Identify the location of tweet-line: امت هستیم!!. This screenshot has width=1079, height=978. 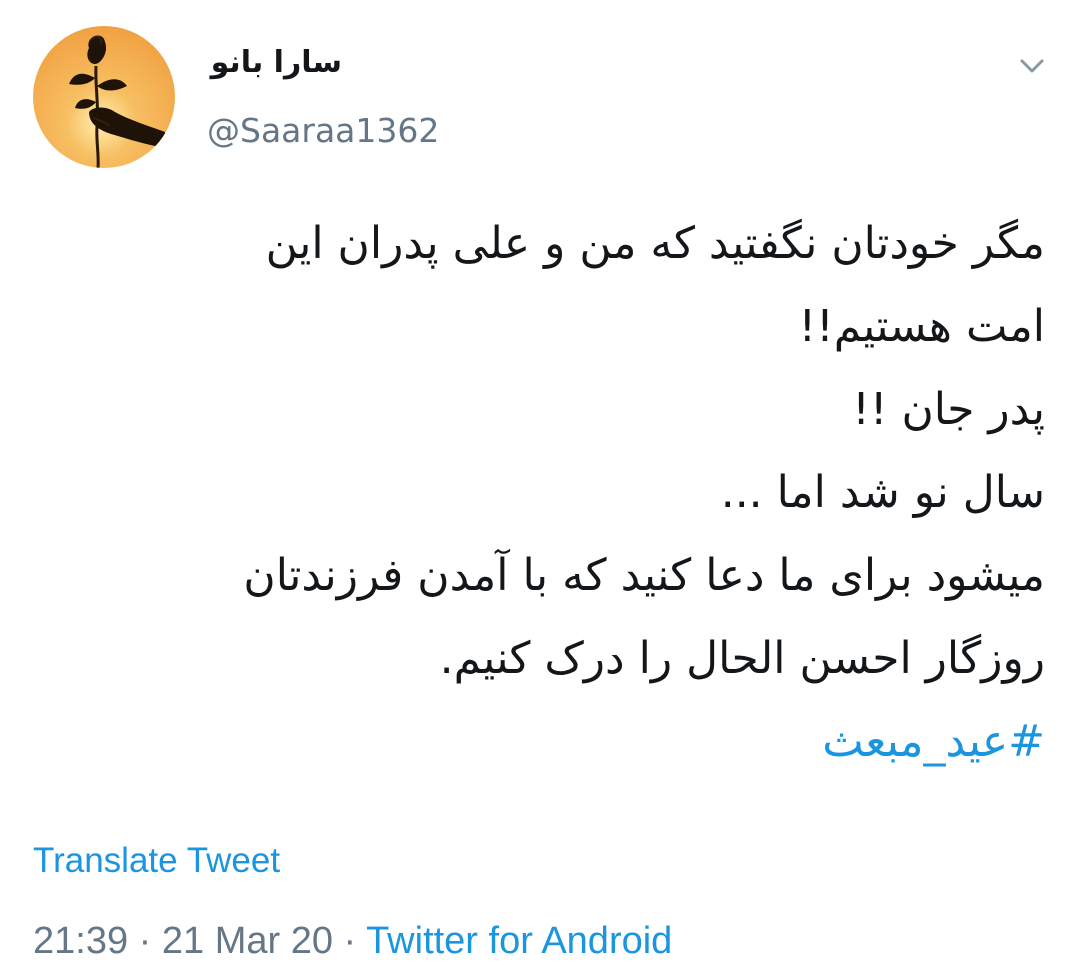
(921, 326).